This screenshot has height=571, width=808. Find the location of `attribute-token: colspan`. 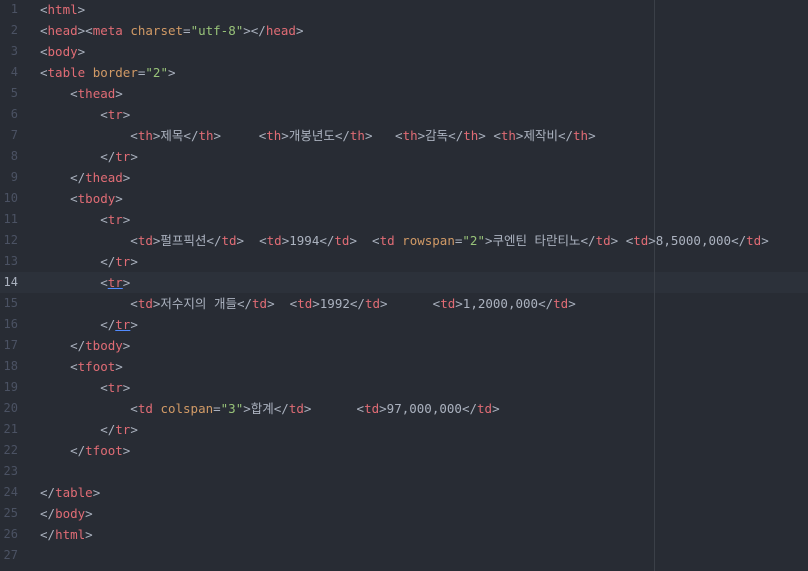

attribute-token: colspan is located at coordinates (187, 408).